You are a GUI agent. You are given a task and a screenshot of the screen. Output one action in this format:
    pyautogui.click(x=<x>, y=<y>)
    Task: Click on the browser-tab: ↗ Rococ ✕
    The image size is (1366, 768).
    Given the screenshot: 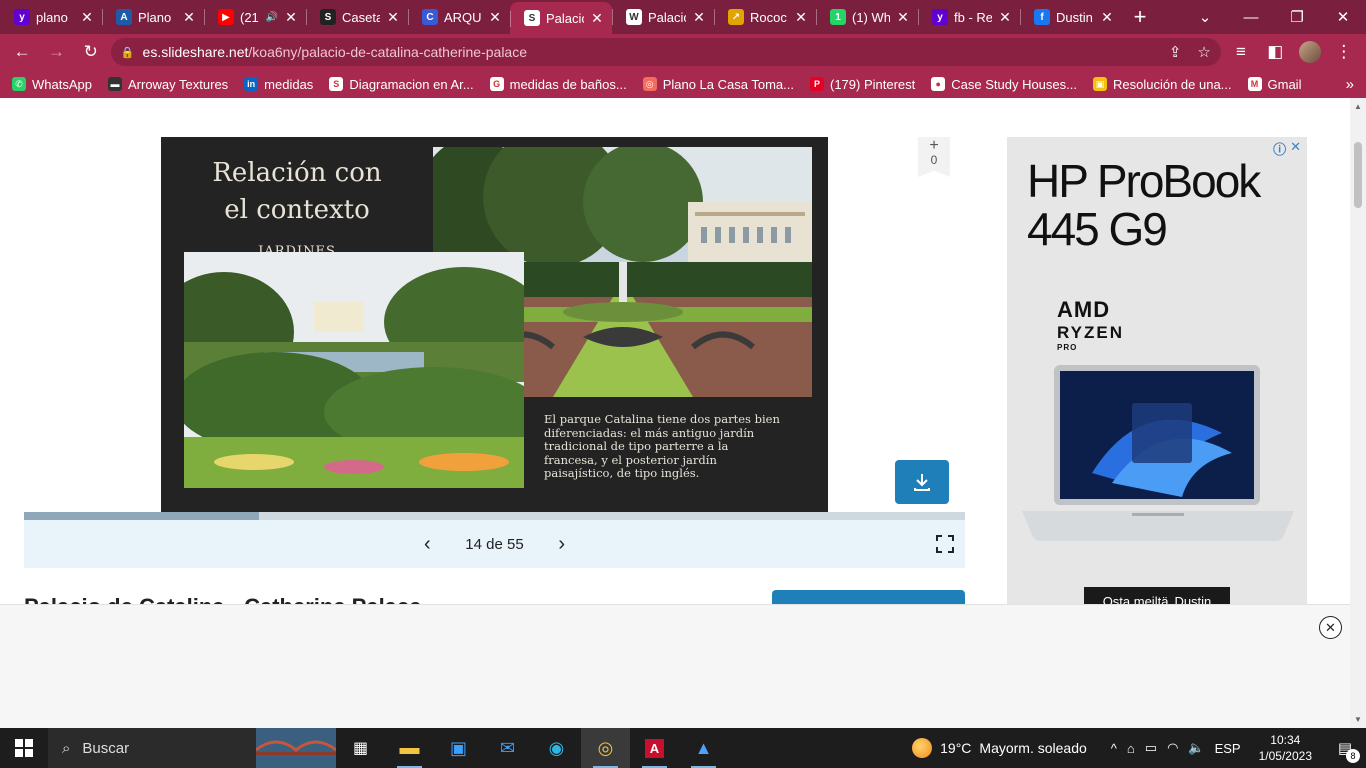 What is the action you would take?
    pyautogui.click(x=765, y=17)
    